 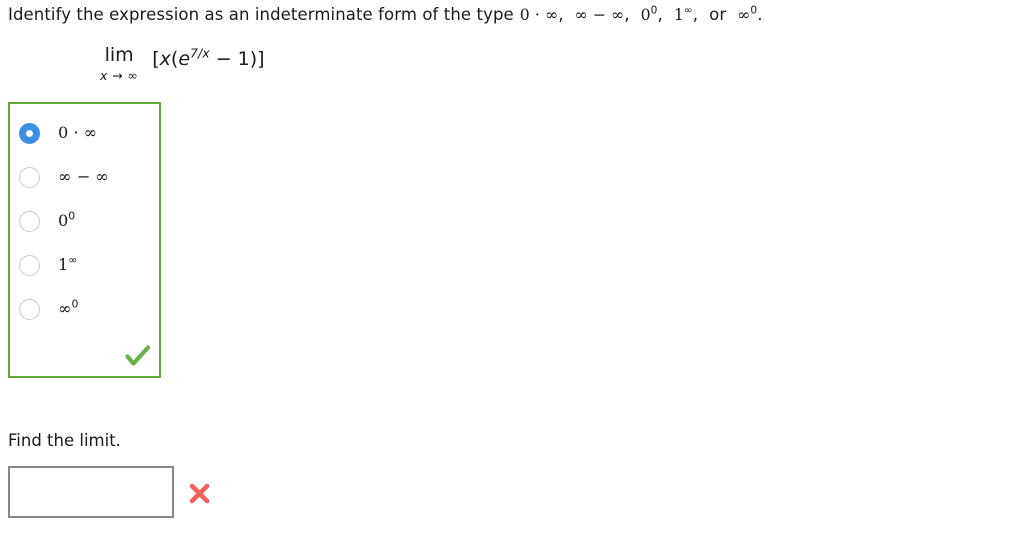 What do you see at coordinates (91, 492) in the screenshot?
I see `answer-input` at bounding box center [91, 492].